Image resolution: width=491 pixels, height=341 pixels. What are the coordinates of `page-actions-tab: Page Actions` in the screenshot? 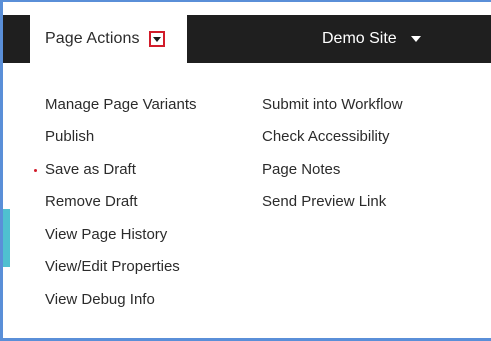 It's located at (108, 39).